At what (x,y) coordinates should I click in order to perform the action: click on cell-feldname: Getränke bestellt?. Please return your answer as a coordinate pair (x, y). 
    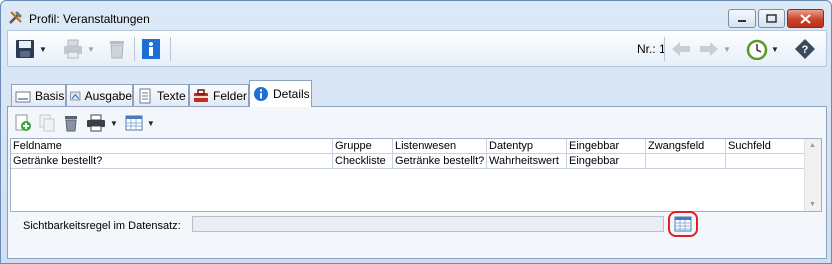
    Looking at the image, I should click on (172, 161).